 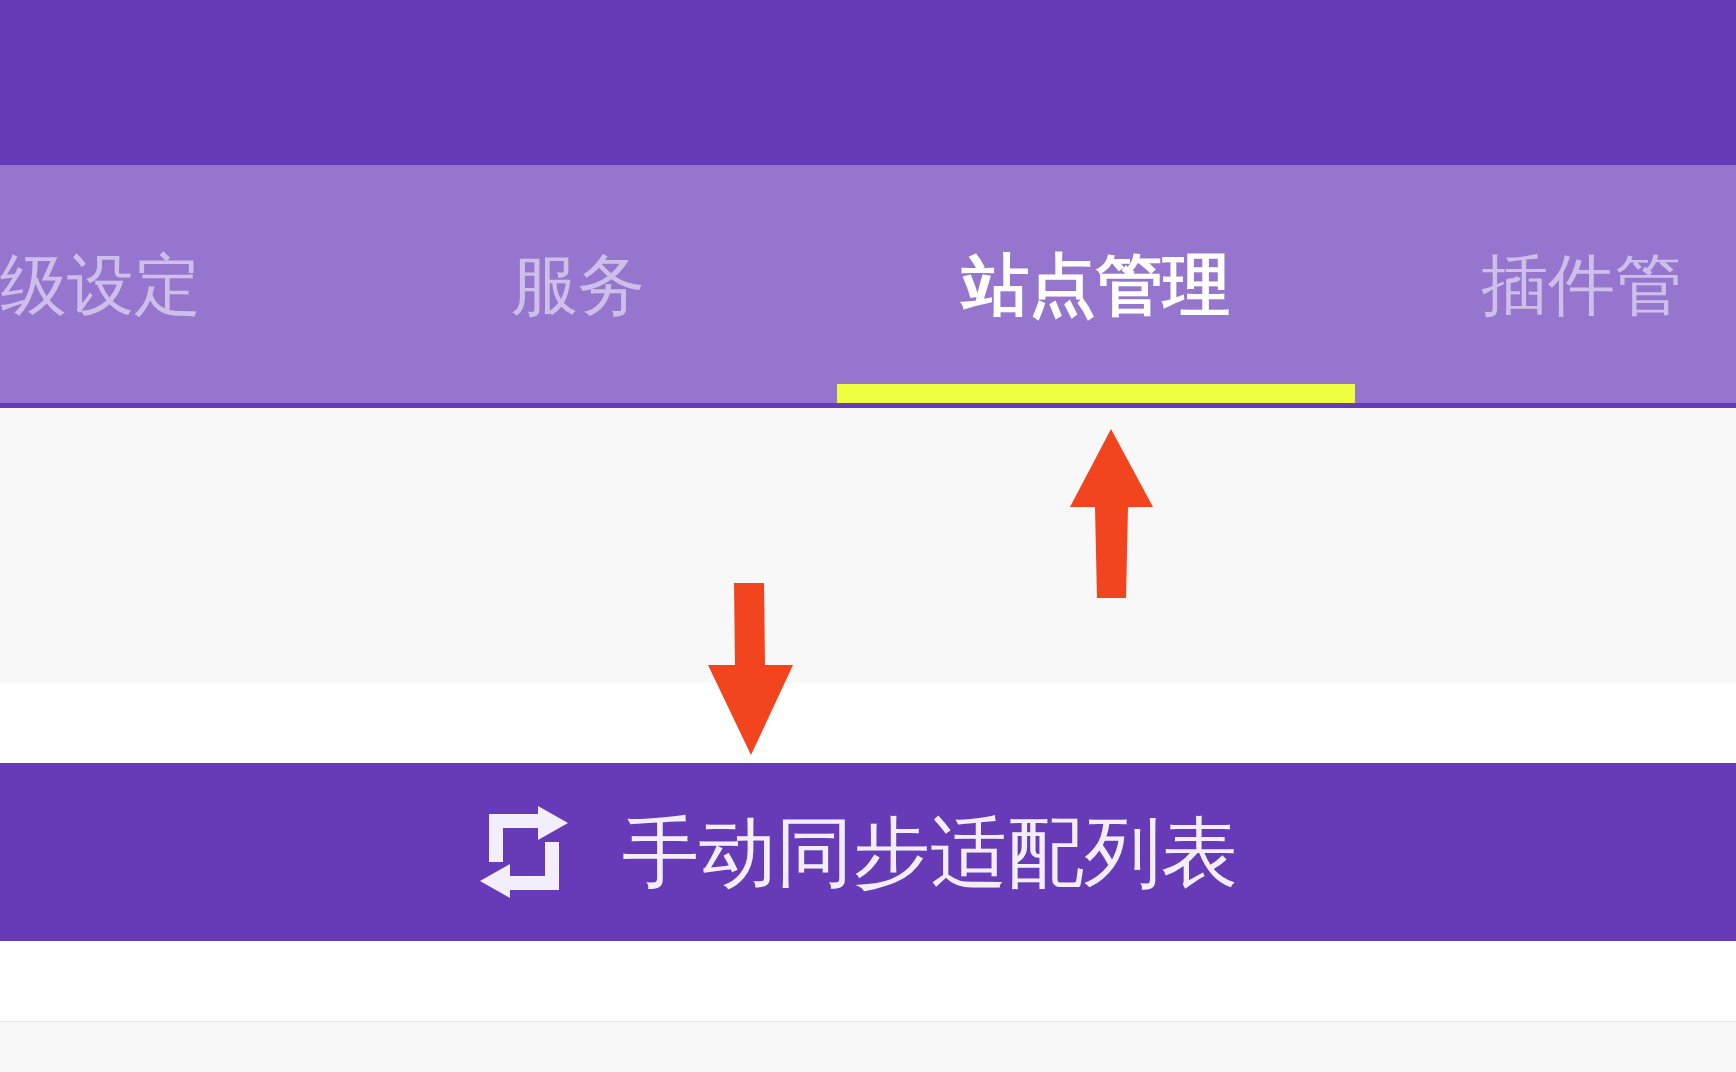 What do you see at coordinates (159, 284) in the screenshot?
I see `tab: 级设定` at bounding box center [159, 284].